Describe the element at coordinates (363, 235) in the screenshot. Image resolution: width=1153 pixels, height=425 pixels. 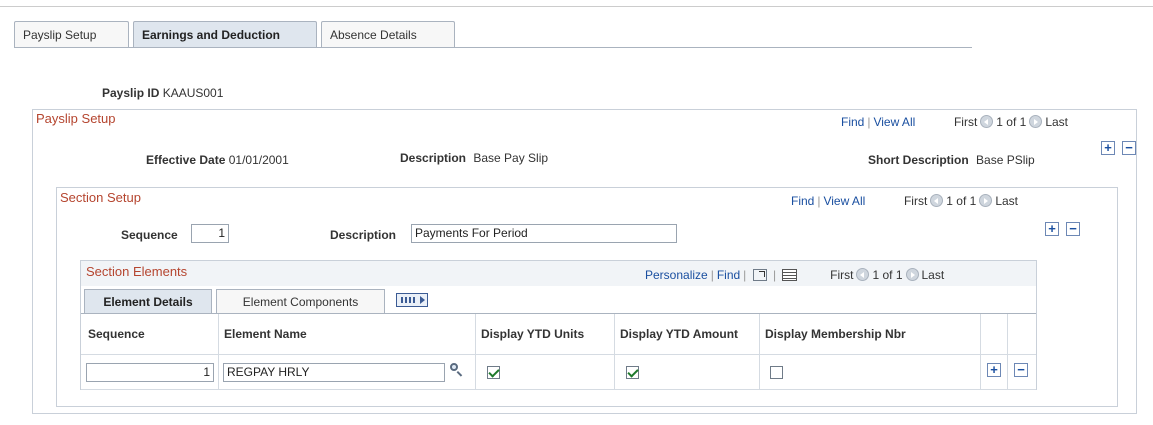
I see `section-description-label: Description` at that location.